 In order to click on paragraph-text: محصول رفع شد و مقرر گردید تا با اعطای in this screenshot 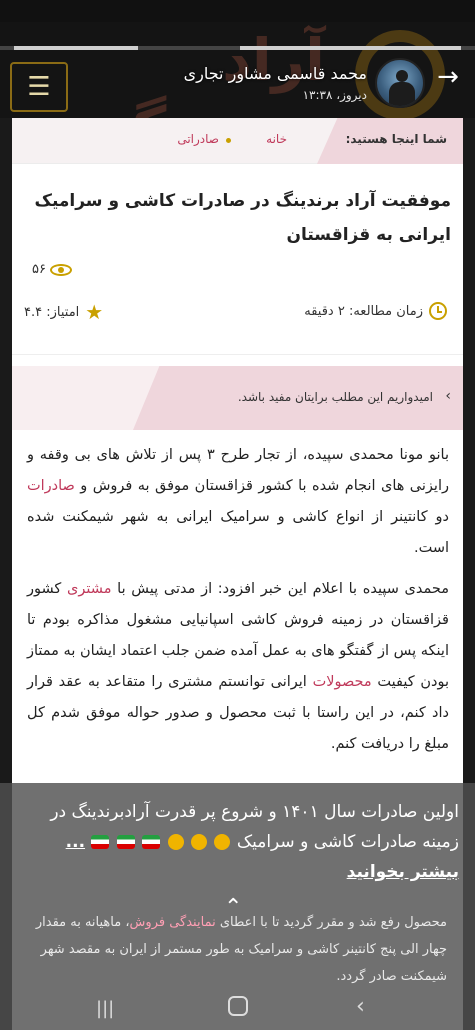, I will do `click(331, 922)`.